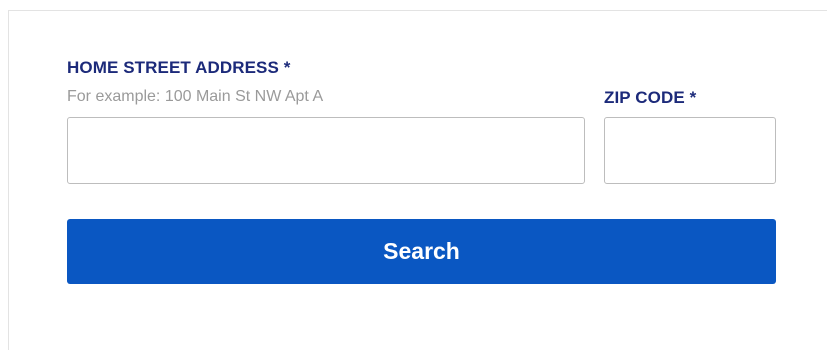  What do you see at coordinates (690, 150) in the screenshot?
I see `zip-code-input` at bounding box center [690, 150].